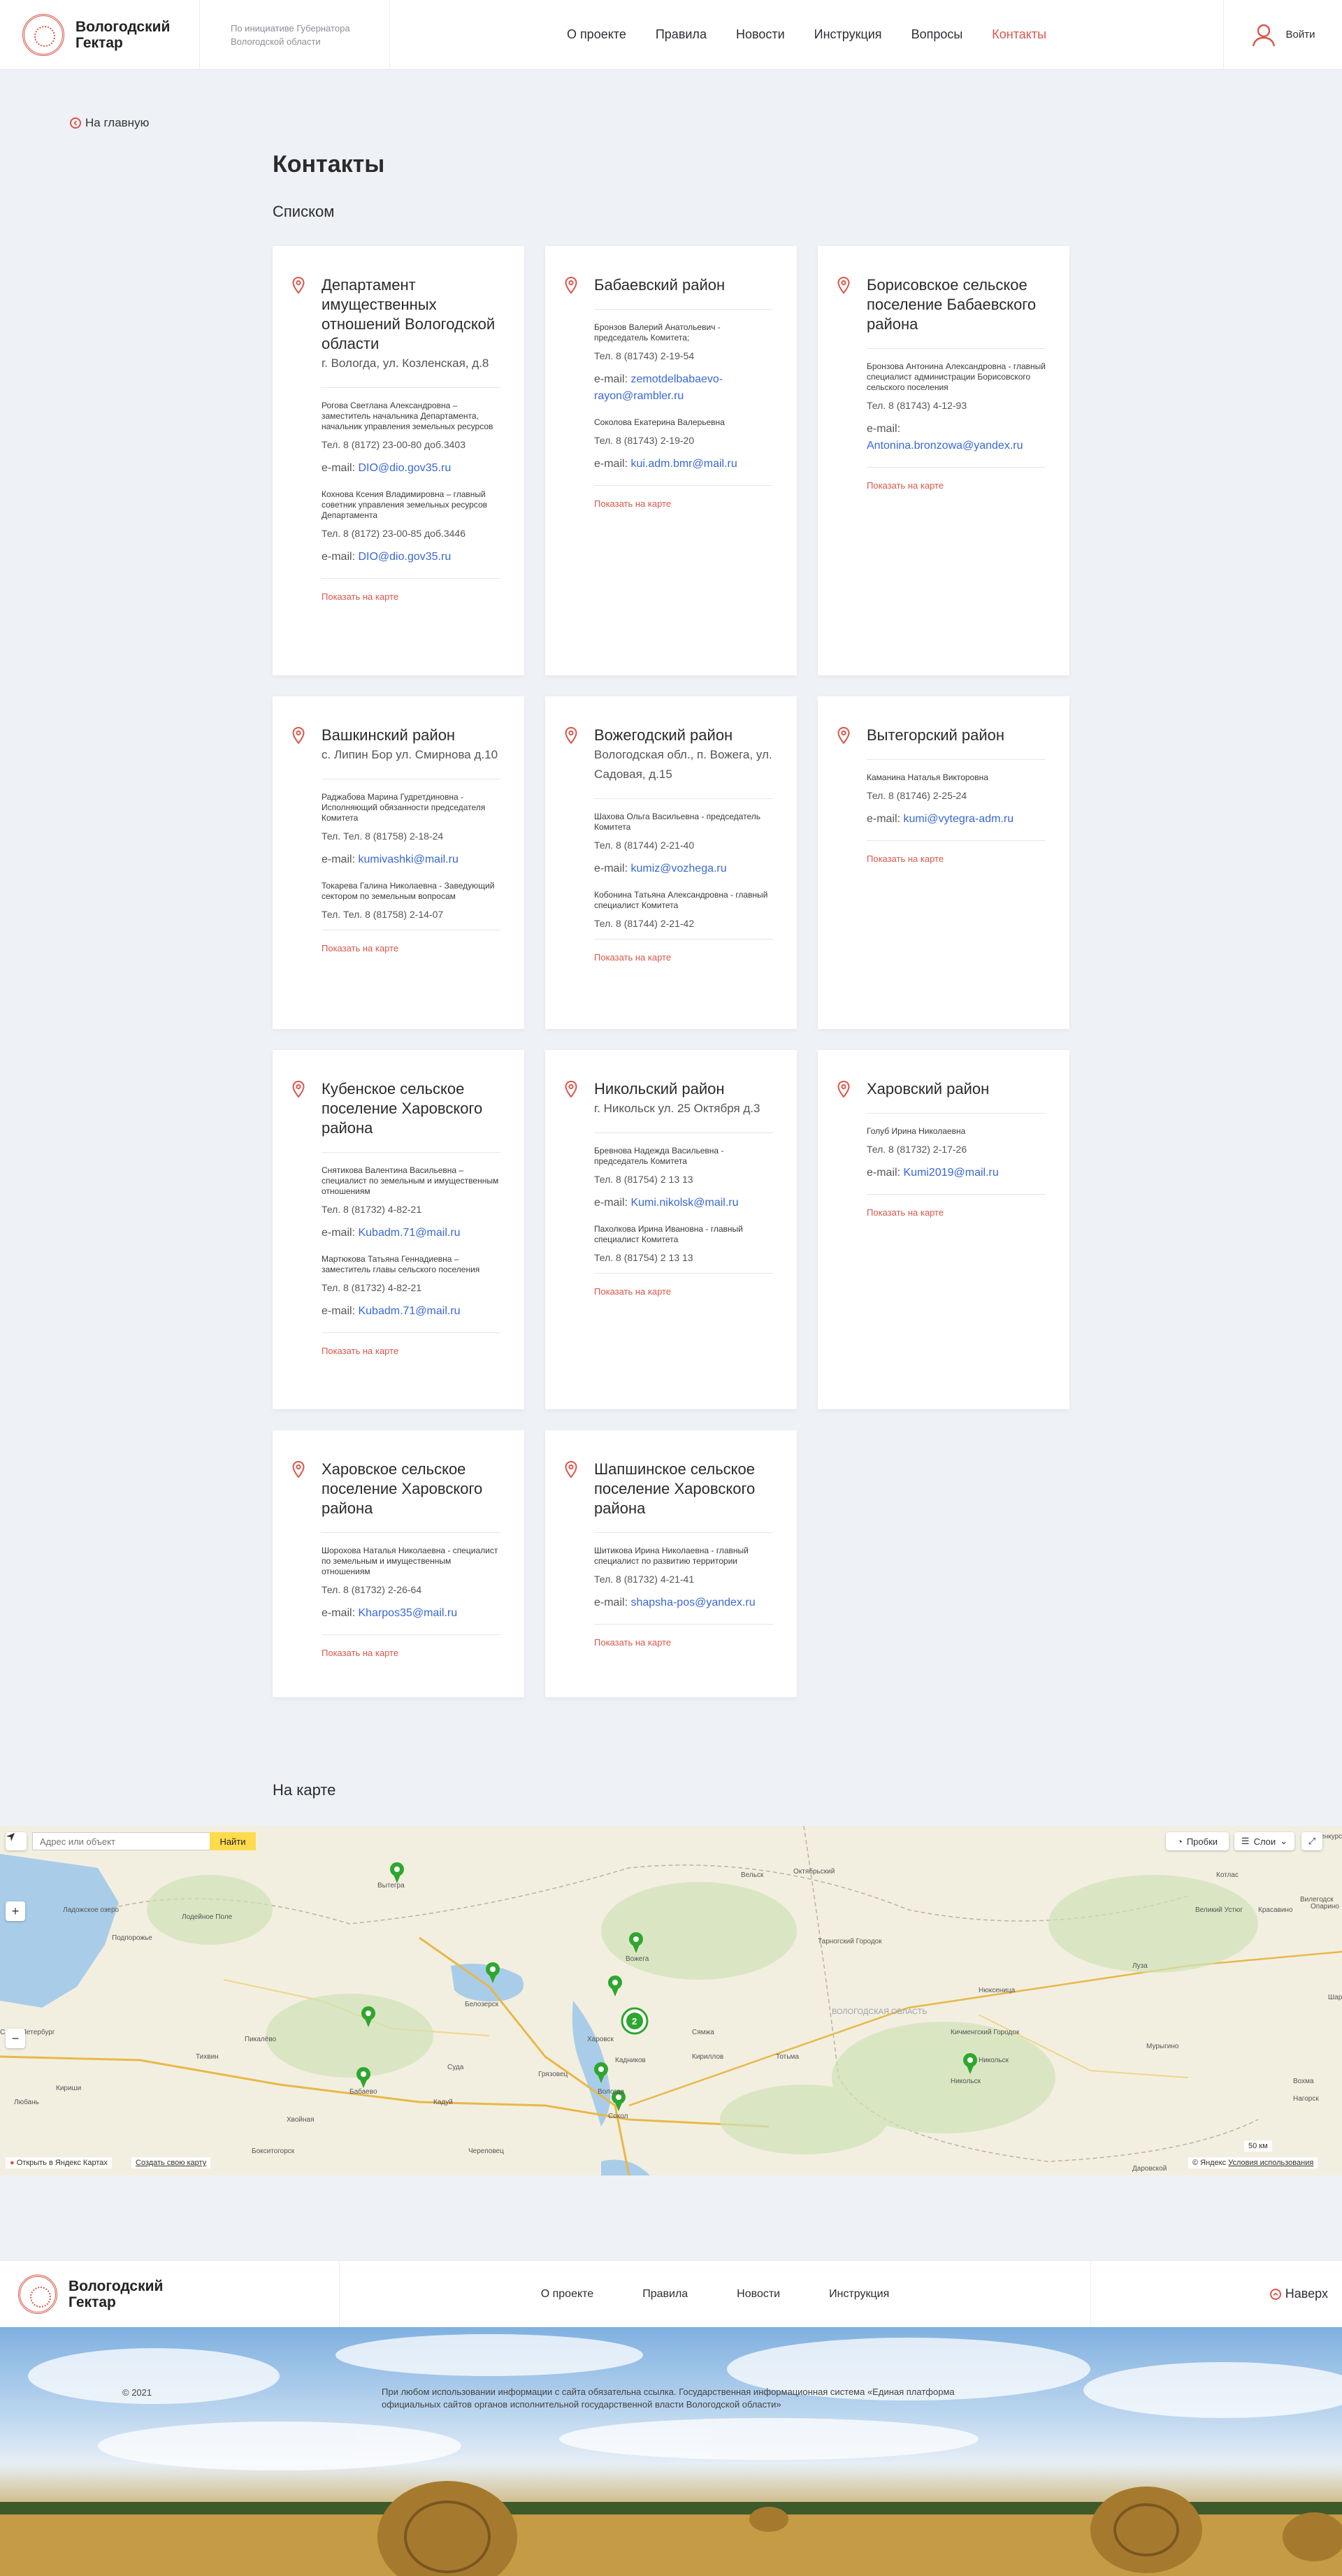 The height and width of the screenshot is (2576, 1342). Describe the element at coordinates (15, 1911) in the screenshot. I see `zoom-in-button: +` at that location.